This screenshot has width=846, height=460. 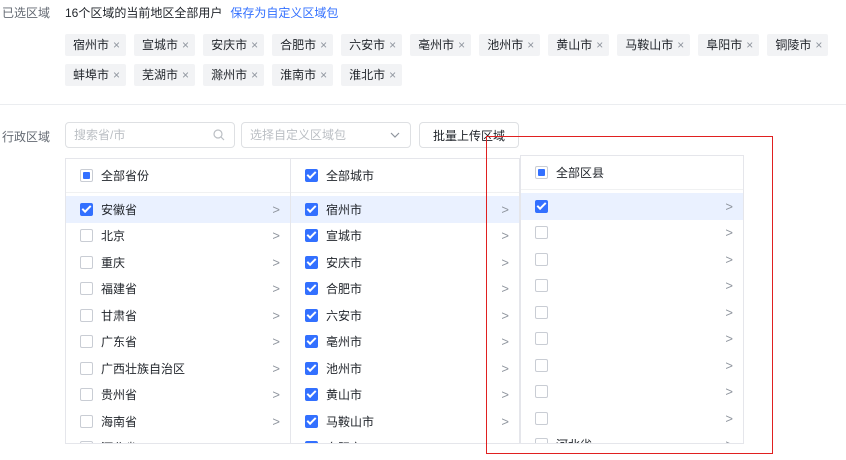 I want to click on city-item: 宿州市 >, so click(x=405, y=209).